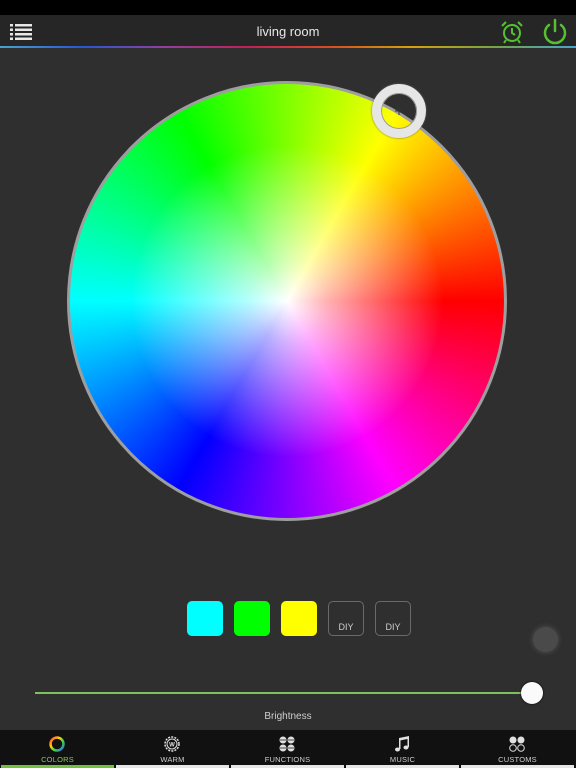  I want to click on tab-label: WARM, so click(172, 759).